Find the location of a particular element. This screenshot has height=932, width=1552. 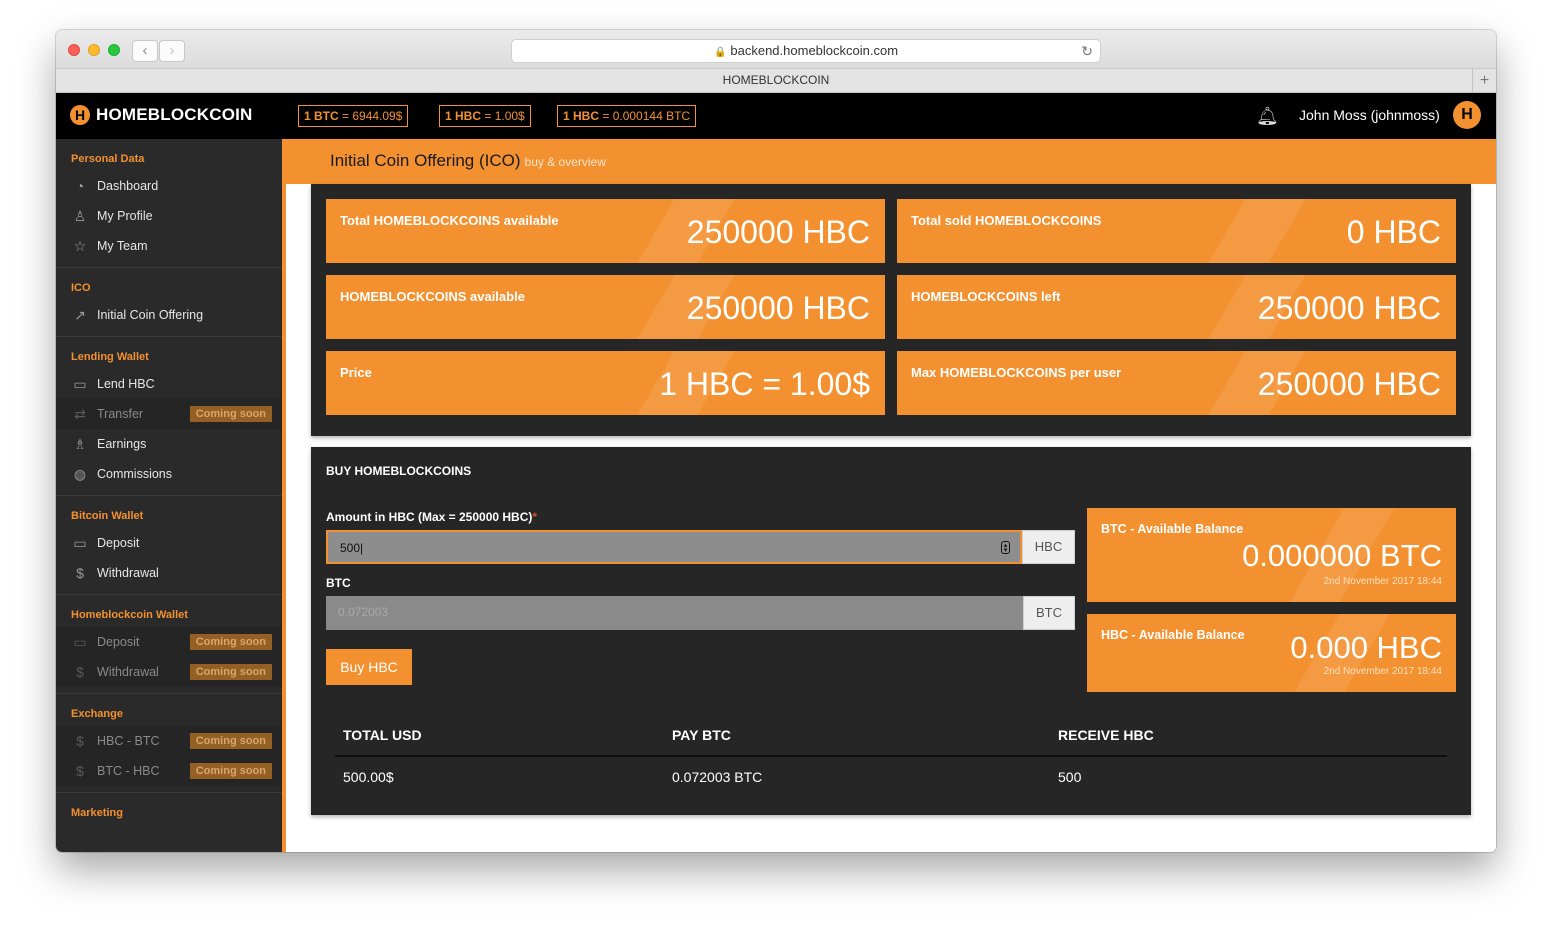

chevron-left-icon: ‹ is located at coordinates (145, 50).